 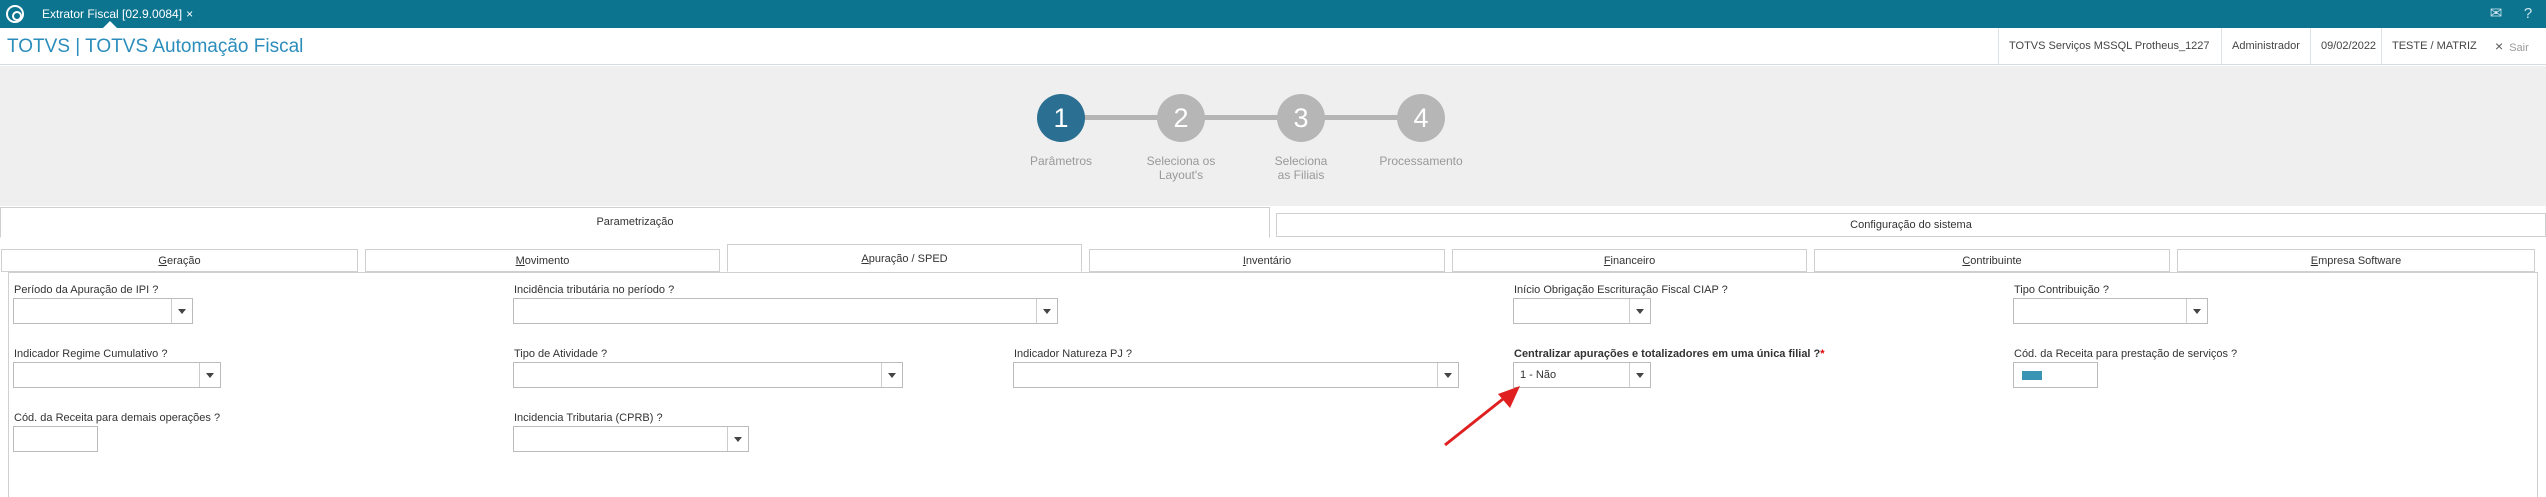 What do you see at coordinates (1822, 354) in the screenshot?
I see `required-mark: *` at bounding box center [1822, 354].